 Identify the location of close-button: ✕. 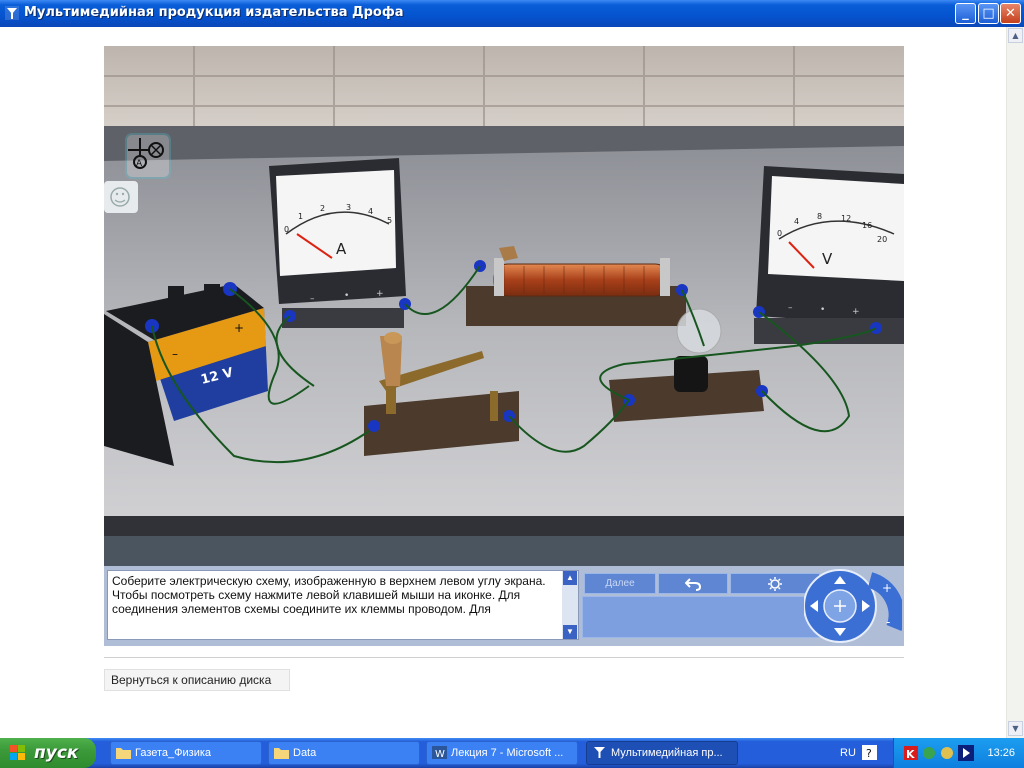
(1010, 13).